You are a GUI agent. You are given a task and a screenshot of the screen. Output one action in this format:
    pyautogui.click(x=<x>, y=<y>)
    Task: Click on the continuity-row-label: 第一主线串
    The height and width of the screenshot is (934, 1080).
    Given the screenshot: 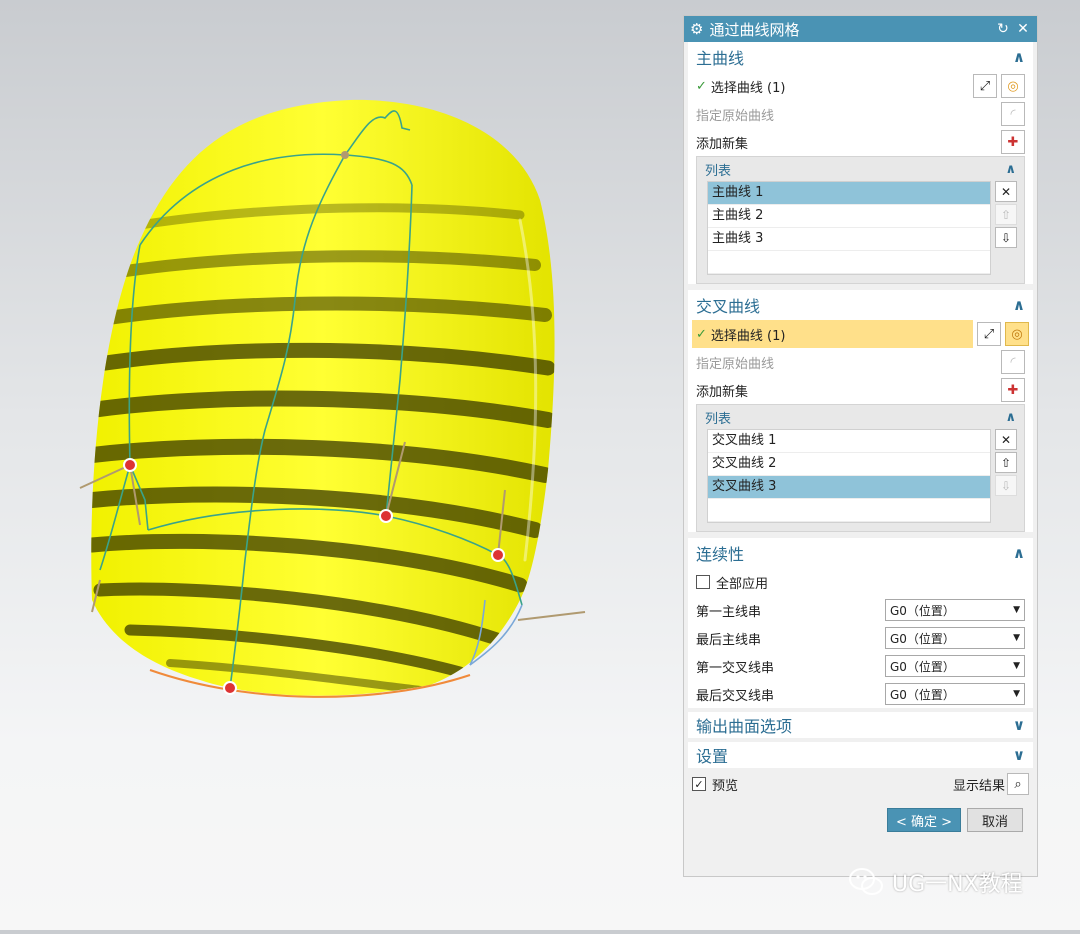 What is the action you would take?
    pyautogui.click(x=729, y=612)
    